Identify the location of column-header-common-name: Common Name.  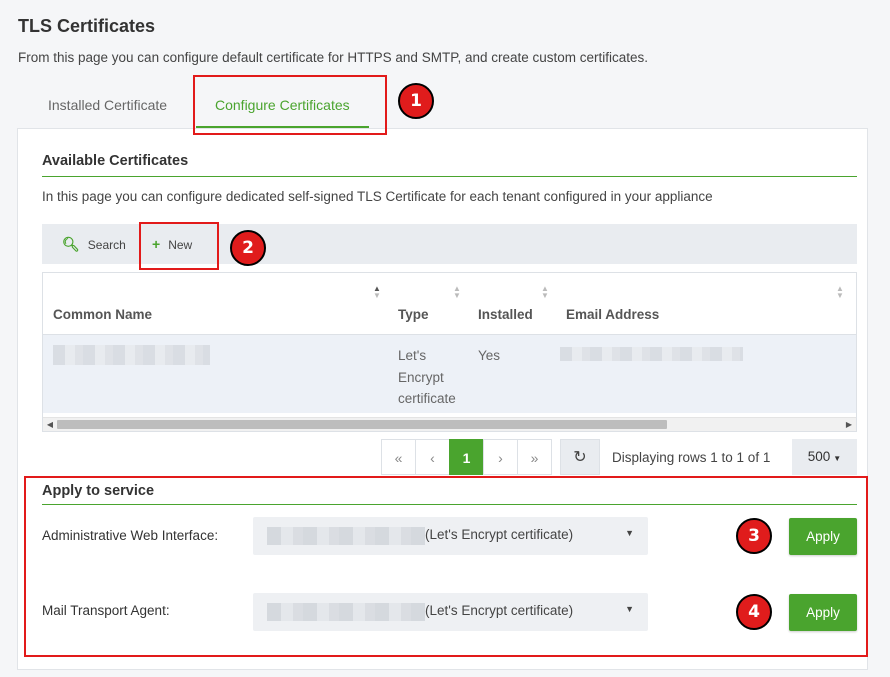
(102, 314).